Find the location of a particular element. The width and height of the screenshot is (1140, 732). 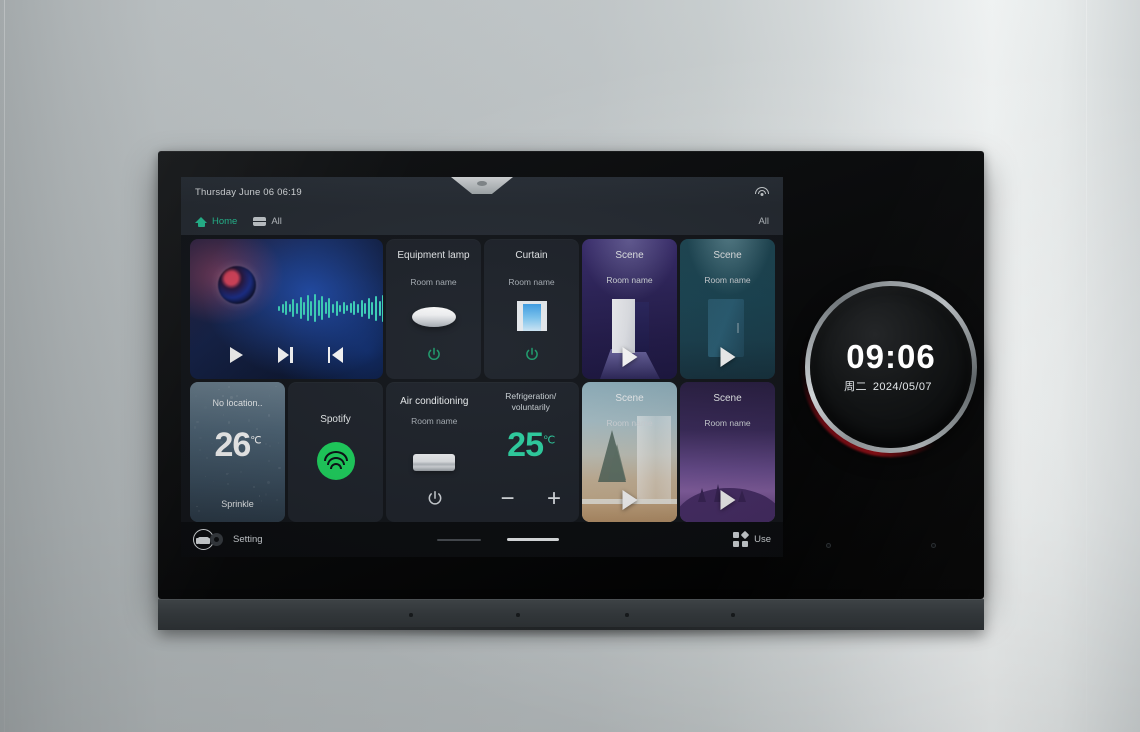

page-indicator-active is located at coordinates (532, 539).